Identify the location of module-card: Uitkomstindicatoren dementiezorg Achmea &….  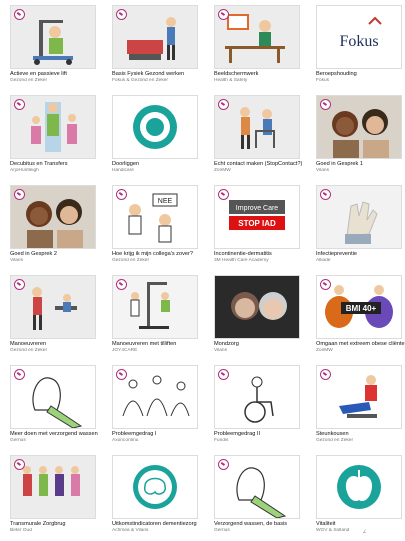
(155, 498).